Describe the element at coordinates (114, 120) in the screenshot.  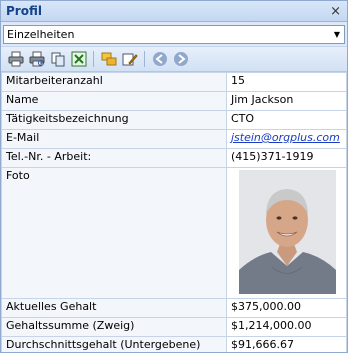
I see `field-label: Tätigkeitsbezeichnung` at that location.